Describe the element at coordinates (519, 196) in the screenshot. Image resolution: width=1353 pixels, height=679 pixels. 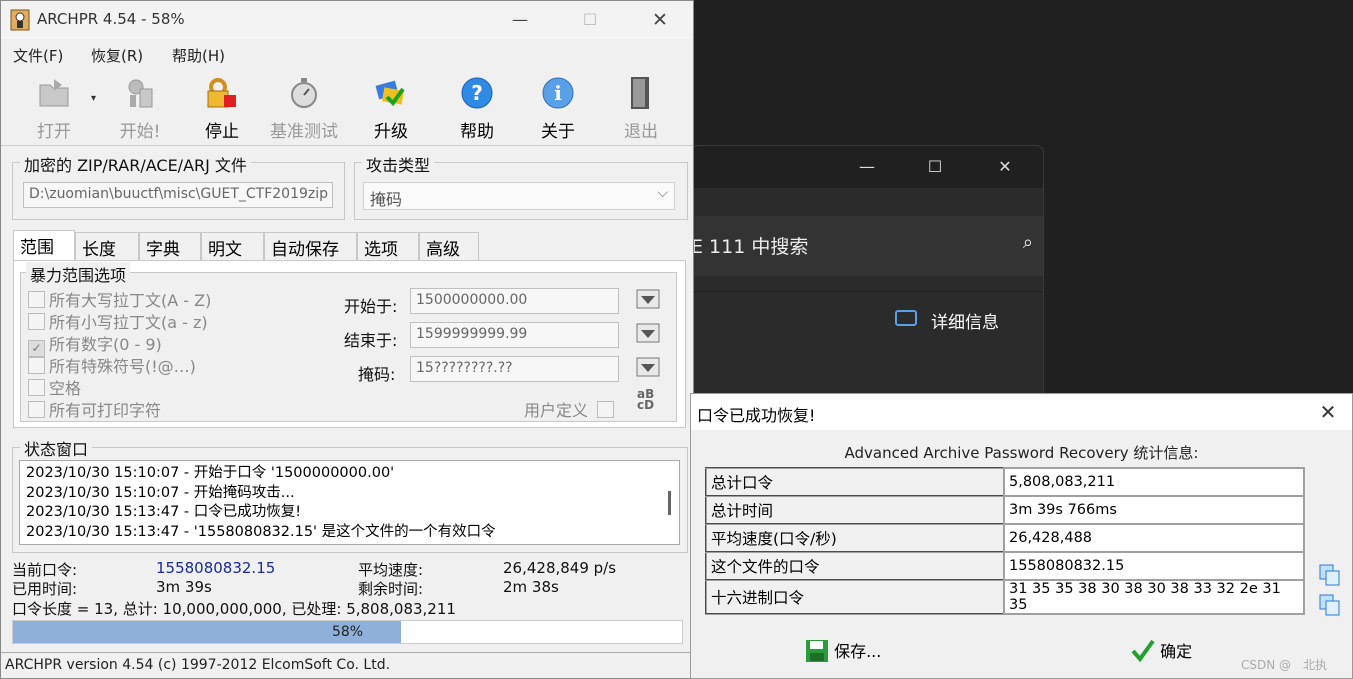
I see `attack-type-select: 掩码 ⌵` at that location.